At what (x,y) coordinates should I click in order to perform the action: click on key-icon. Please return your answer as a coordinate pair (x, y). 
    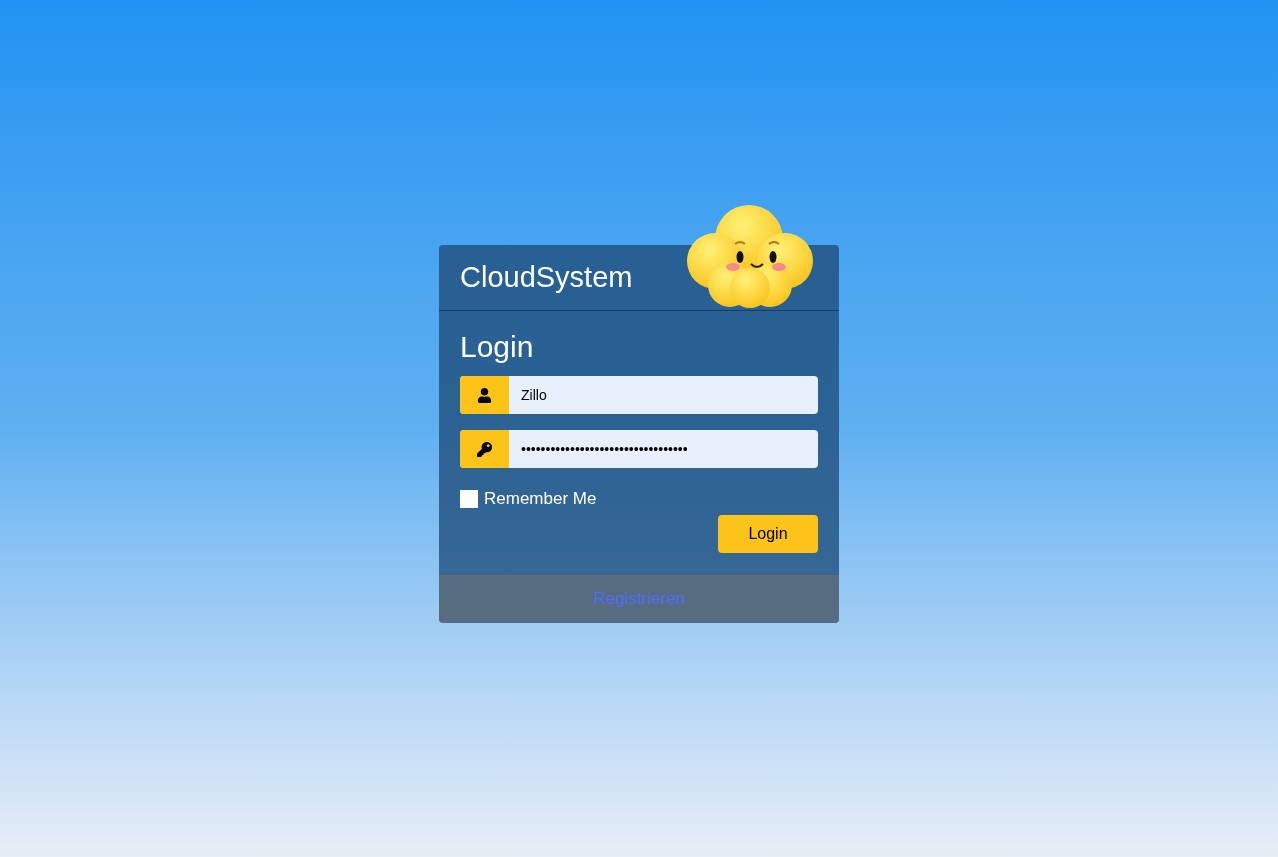
    Looking at the image, I should click on (484, 449).